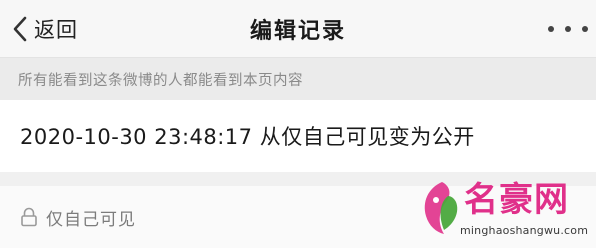 The image size is (596, 248). Describe the element at coordinates (441, 208) in the screenshot. I see `watermark-logo-icon` at that location.